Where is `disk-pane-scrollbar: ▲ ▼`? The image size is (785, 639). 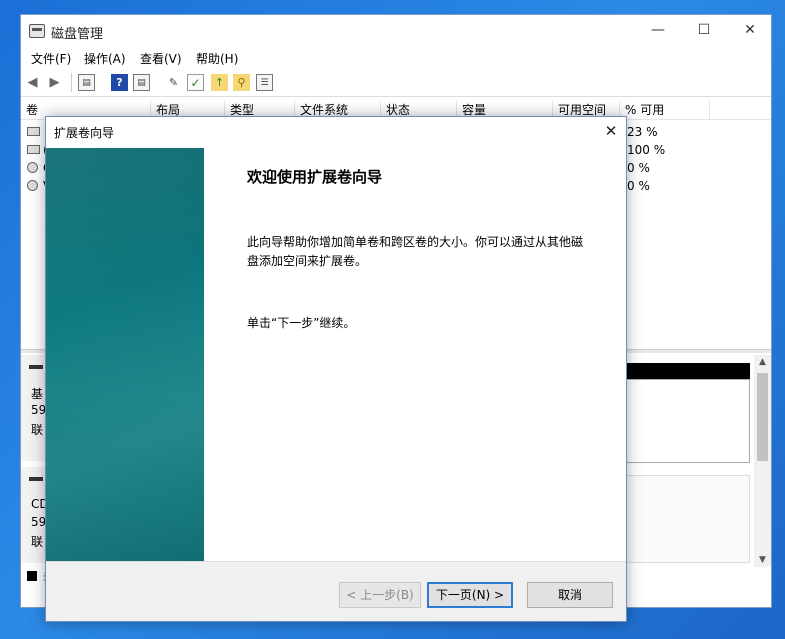 disk-pane-scrollbar: ▲ ▼ is located at coordinates (762, 461).